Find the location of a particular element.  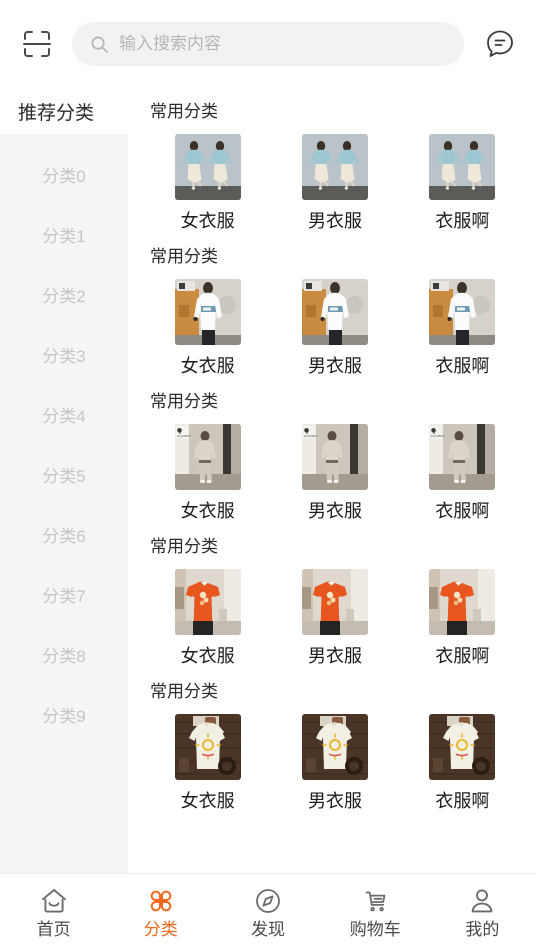

tab-compass: 发现 is located at coordinates (267, 911).